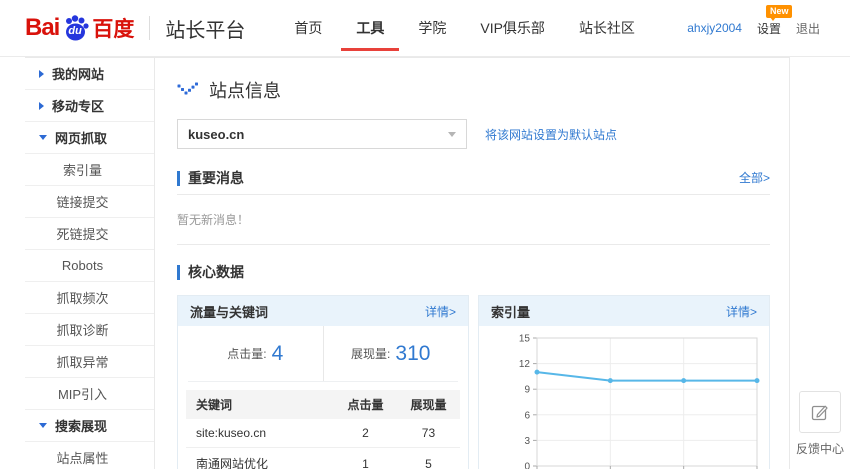  Describe the element at coordinates (527, 465) in the screenshot. I see `svg-text: 0` at that location.